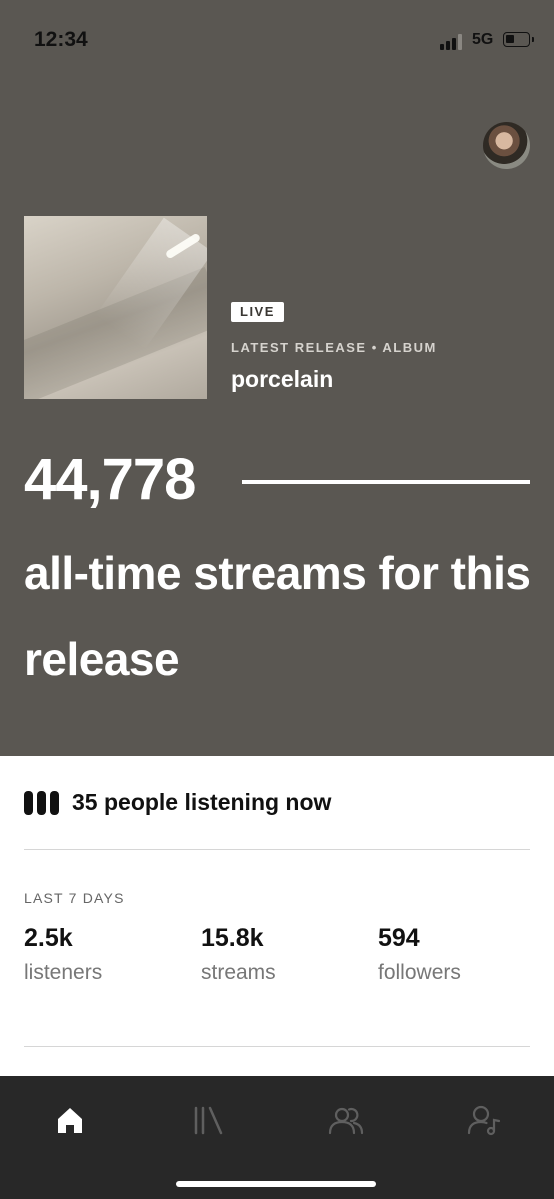  I want to click on battery-icon, so click(518, 39).